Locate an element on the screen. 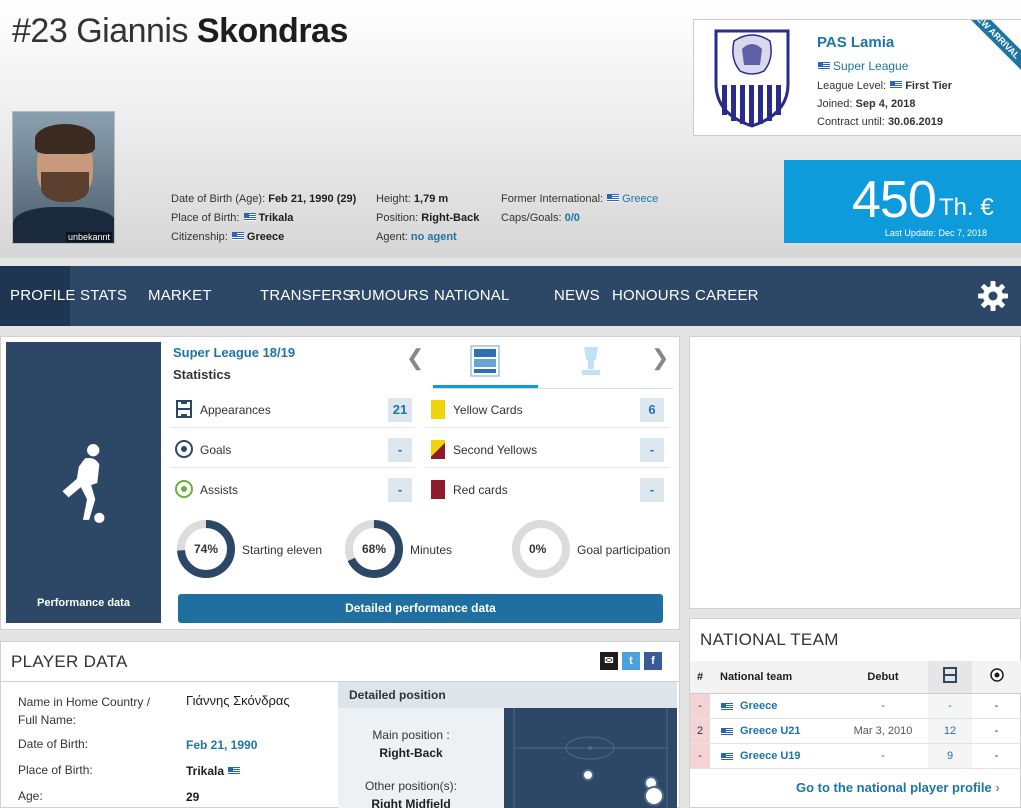 This screenshot has height=808, width=1021. assists-ball-icon is located at coordinates (184, 489).